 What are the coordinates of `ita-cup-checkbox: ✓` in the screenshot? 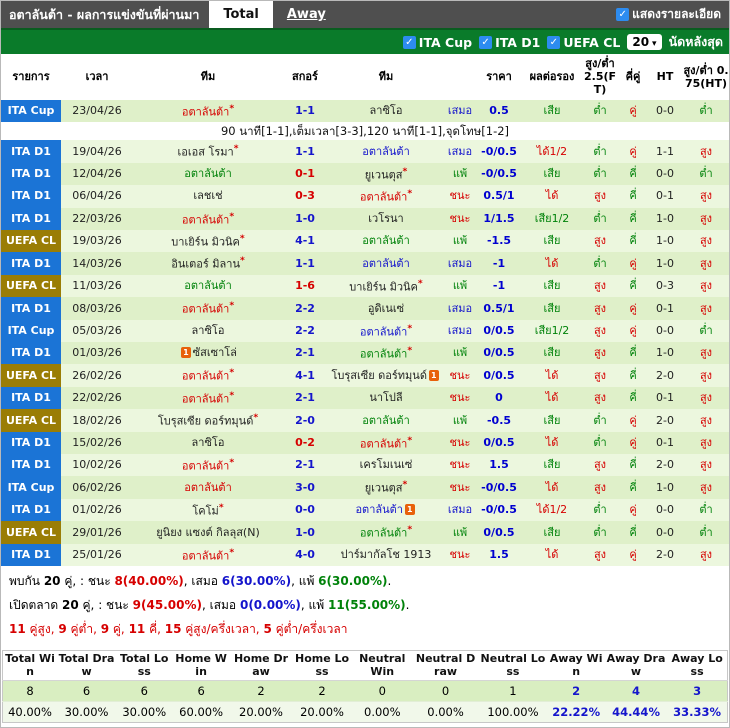 It's located at (409, 42).